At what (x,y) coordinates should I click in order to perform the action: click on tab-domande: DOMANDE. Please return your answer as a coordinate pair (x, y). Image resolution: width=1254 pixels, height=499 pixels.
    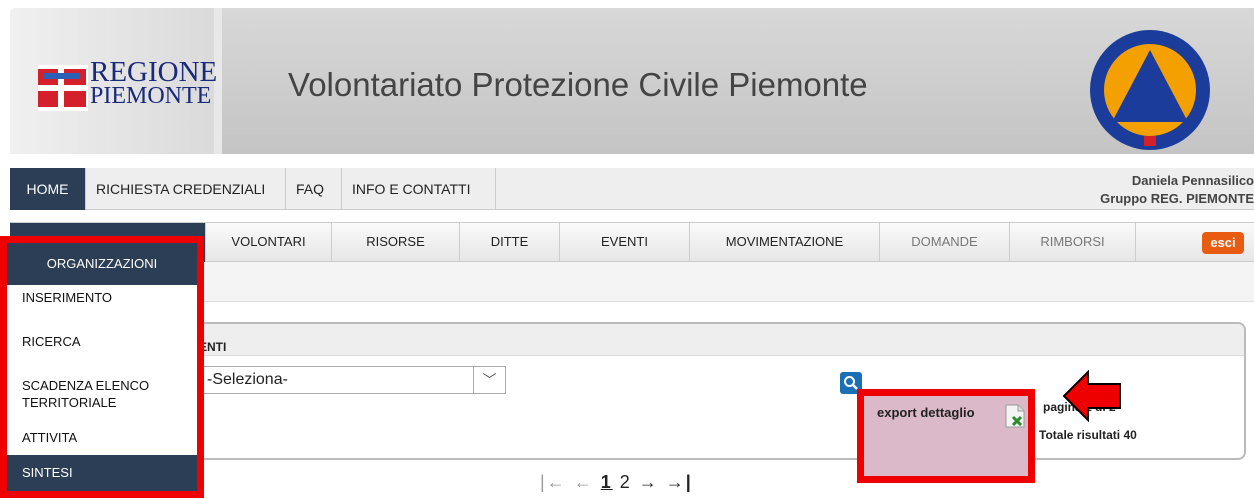
    Looking at the image, I should click on (945, 243).